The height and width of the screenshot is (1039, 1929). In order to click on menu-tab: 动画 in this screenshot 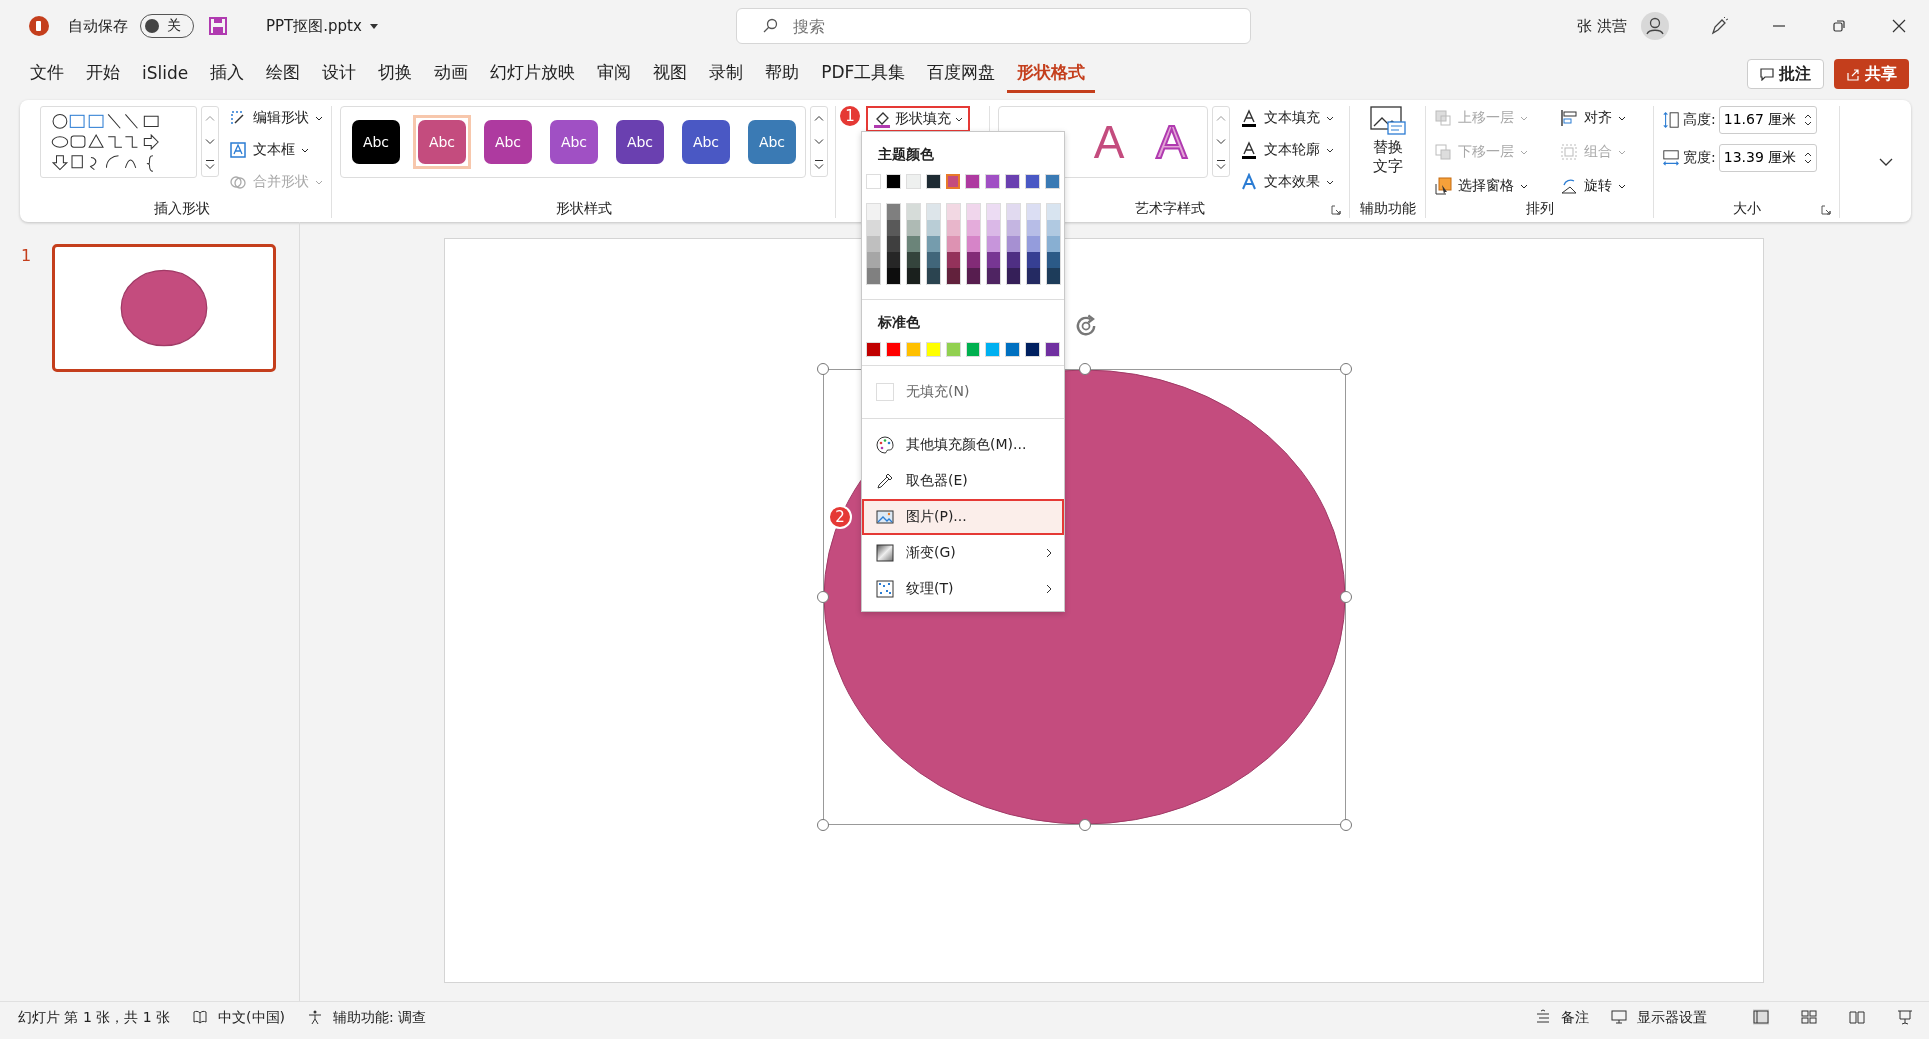, I will do `click(451, 74)`.